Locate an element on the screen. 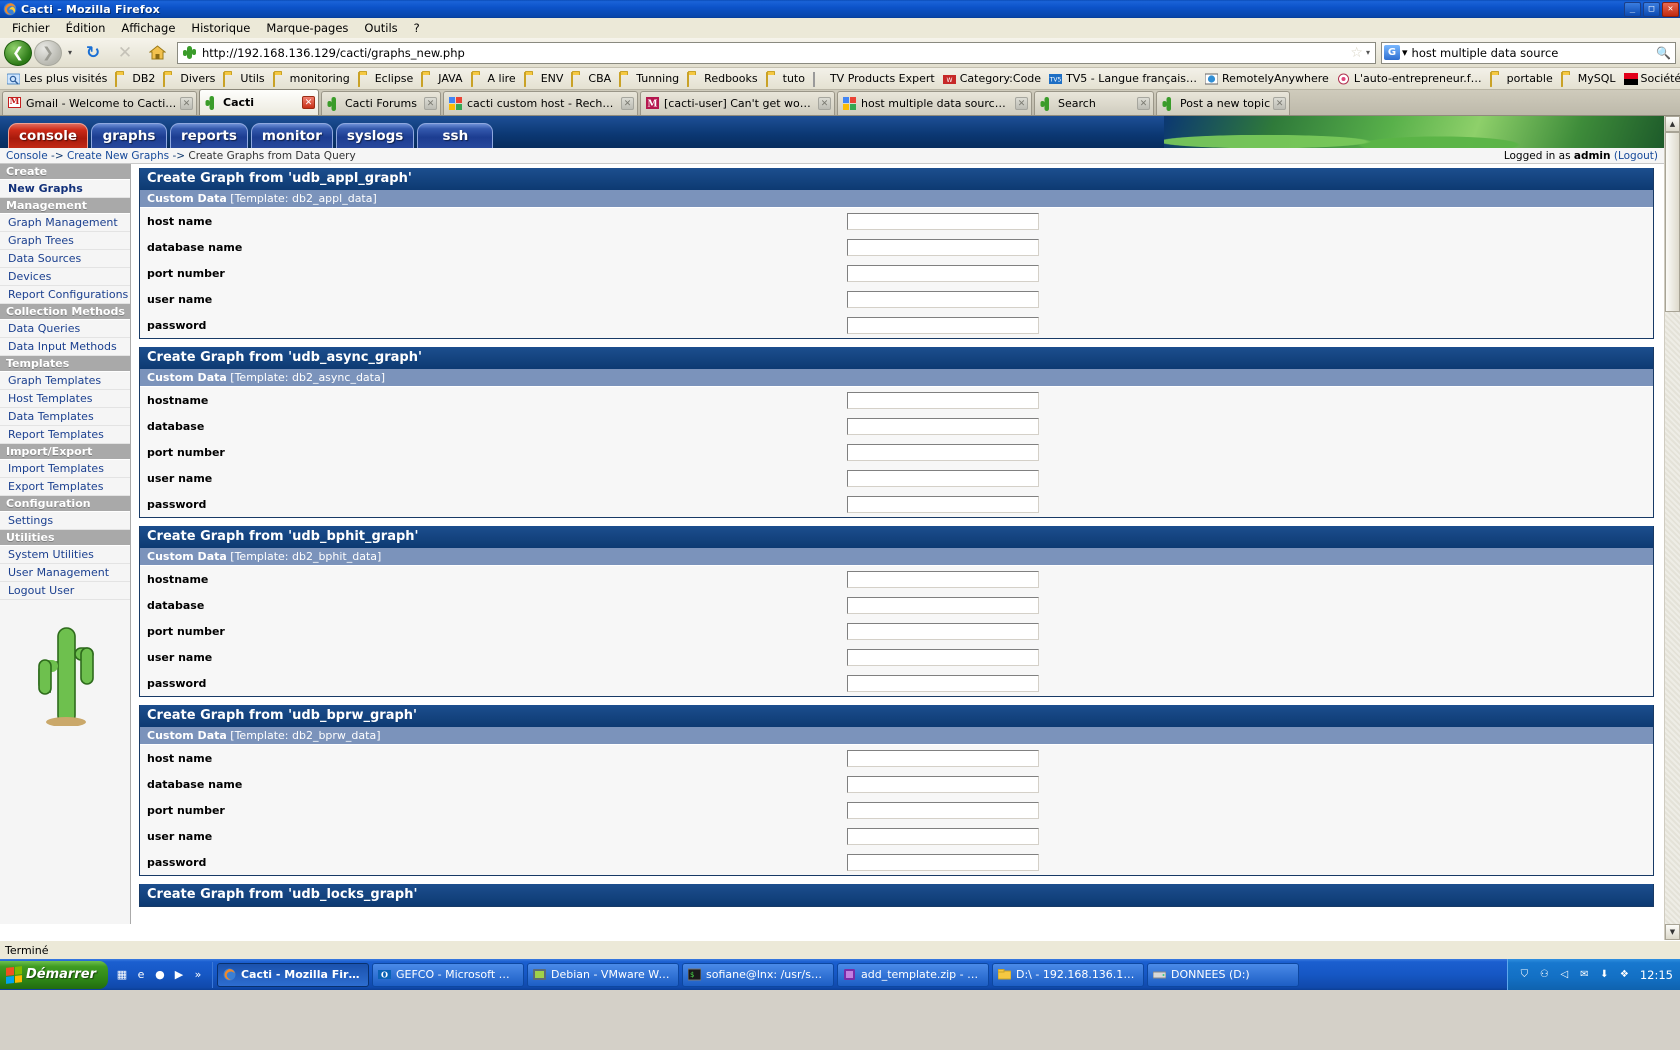 This screenshot has height=1050, width=1680. menu-affichage: Affichage is located at coordinates (148, 28).